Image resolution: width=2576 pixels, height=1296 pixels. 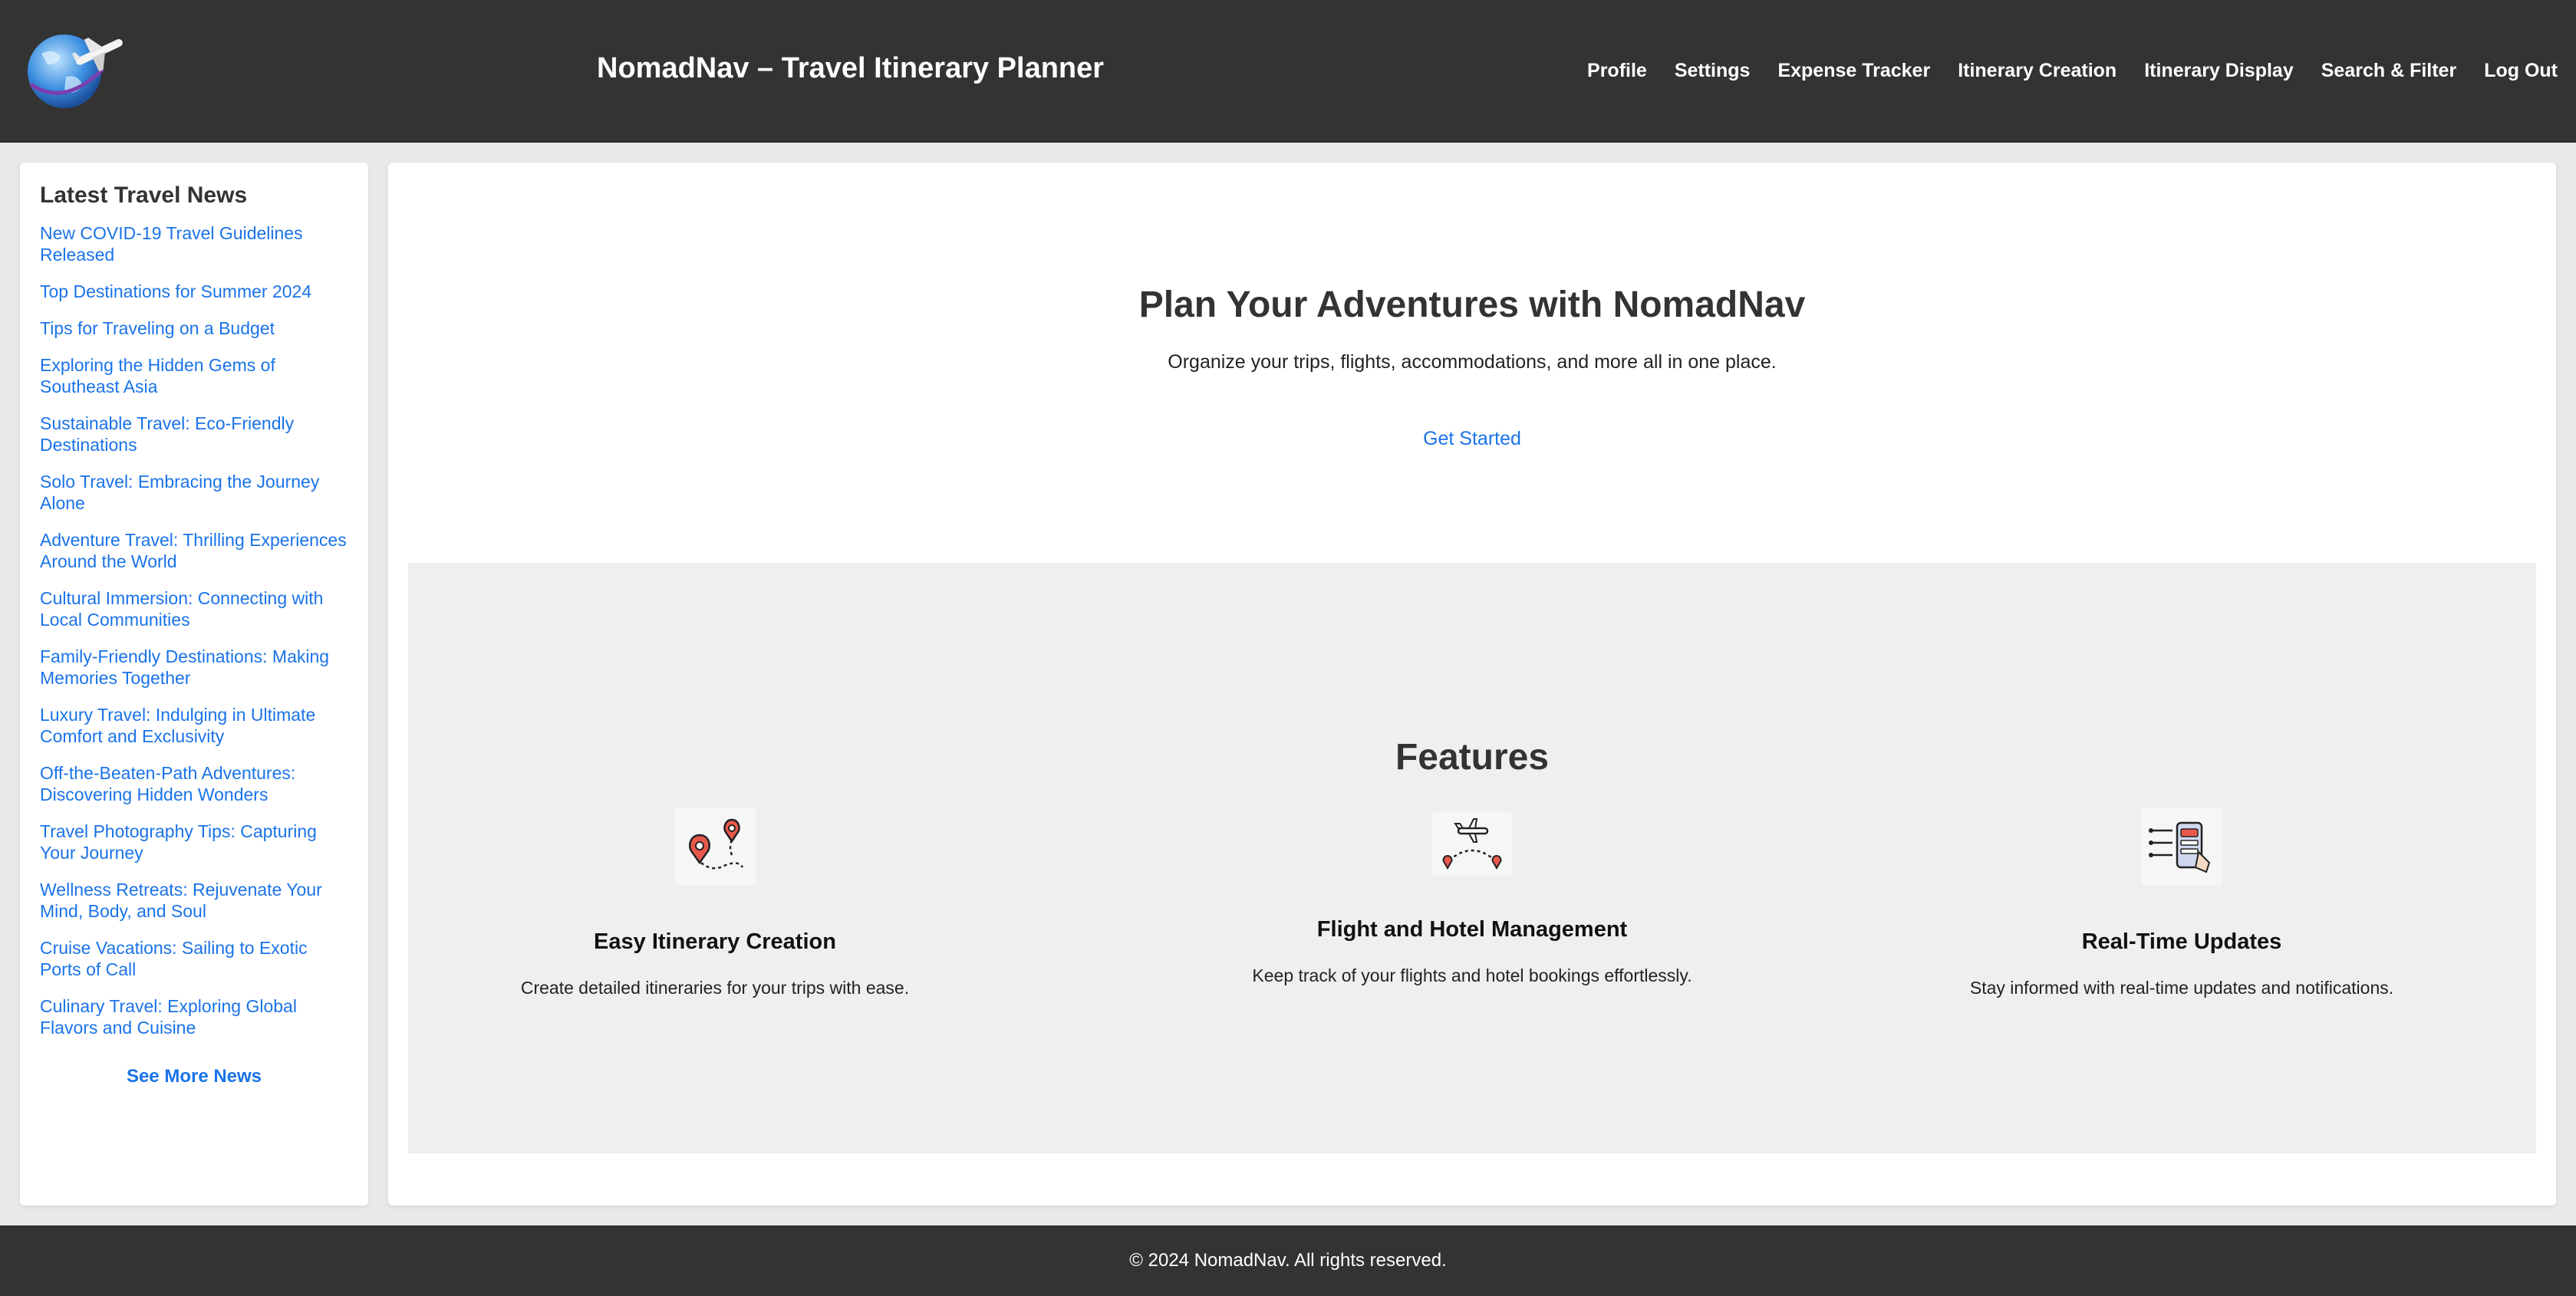 I want to click on page-footer: © 2024 NomadNav. All rights reserved., so click(x=1288, y=1260).